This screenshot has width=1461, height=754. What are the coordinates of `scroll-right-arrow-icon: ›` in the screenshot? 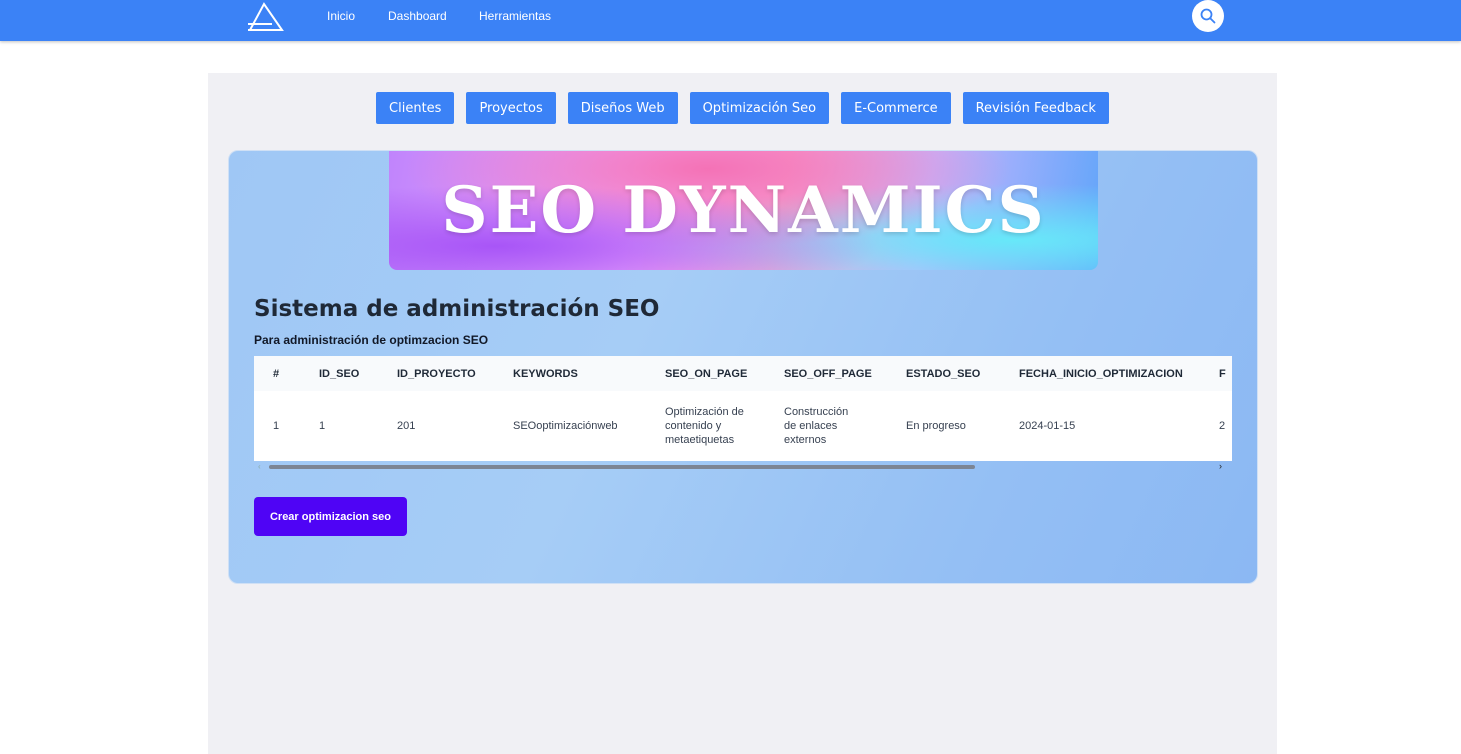 It's located at (1220, 466).